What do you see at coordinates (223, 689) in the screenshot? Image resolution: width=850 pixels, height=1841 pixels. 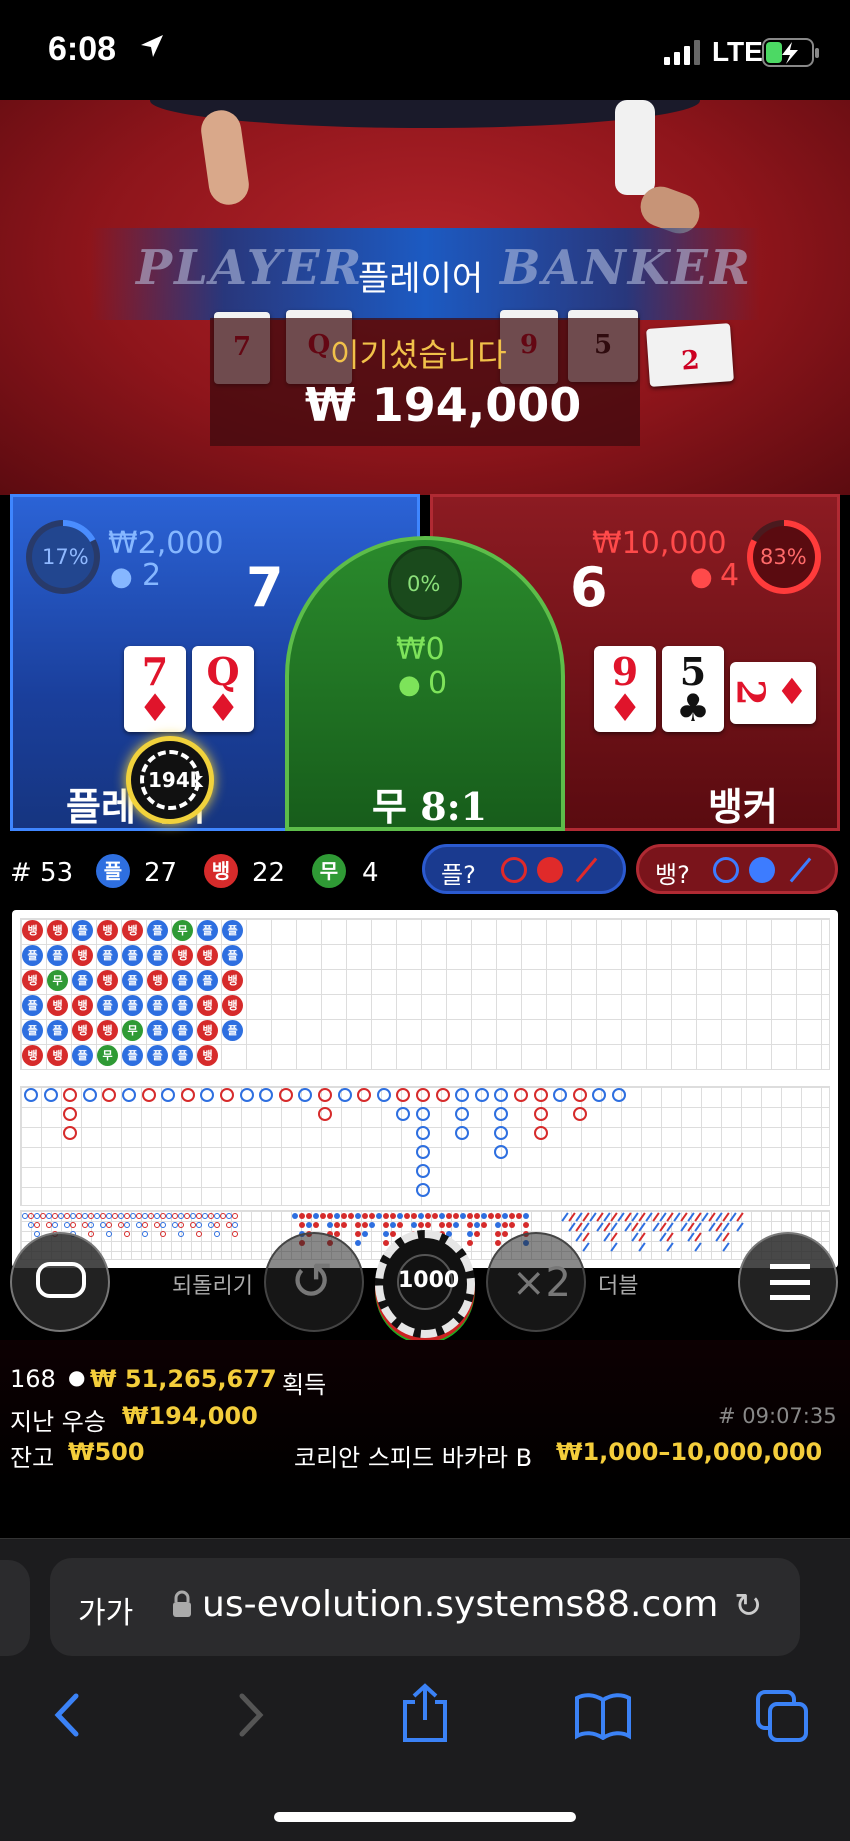 I see `player-card-2: Q ♦` at bounding box center [223, 689].